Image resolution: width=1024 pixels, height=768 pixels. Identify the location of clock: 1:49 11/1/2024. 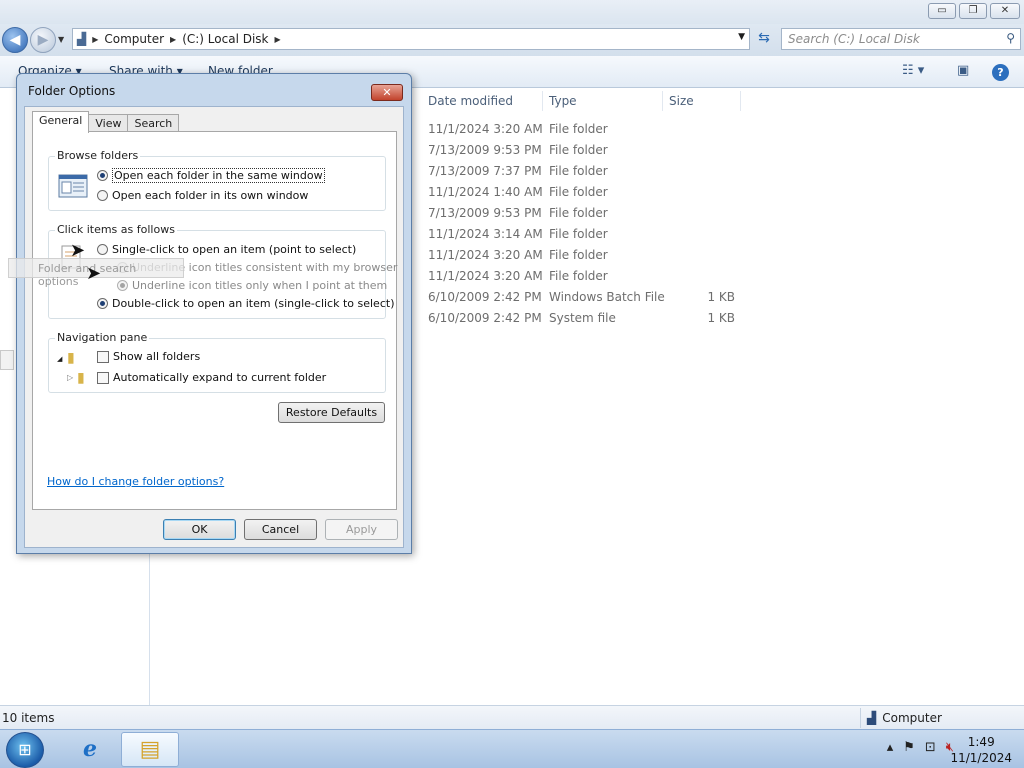
(981, 750).